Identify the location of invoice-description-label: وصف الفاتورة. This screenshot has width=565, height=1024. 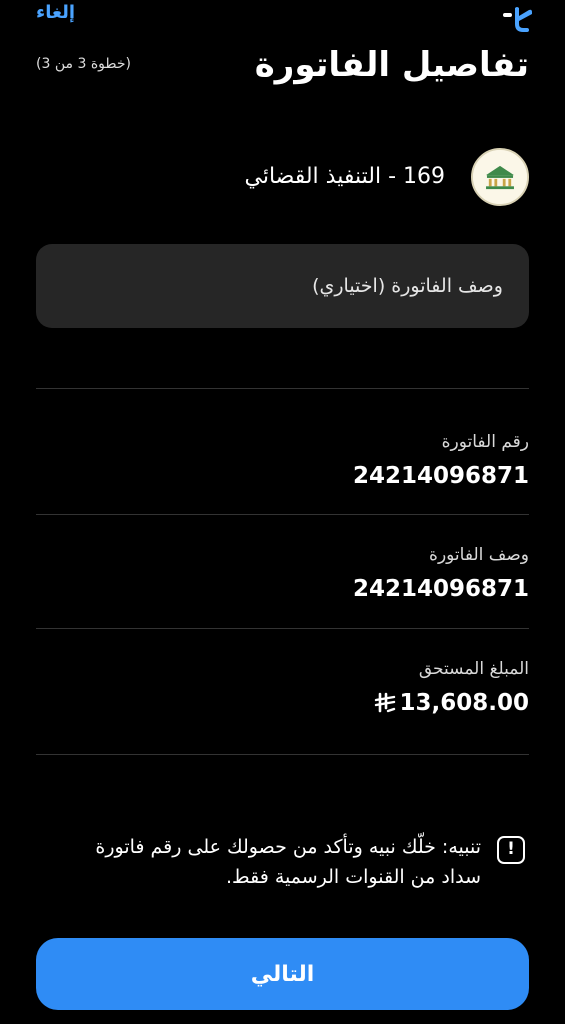
(479, 555).